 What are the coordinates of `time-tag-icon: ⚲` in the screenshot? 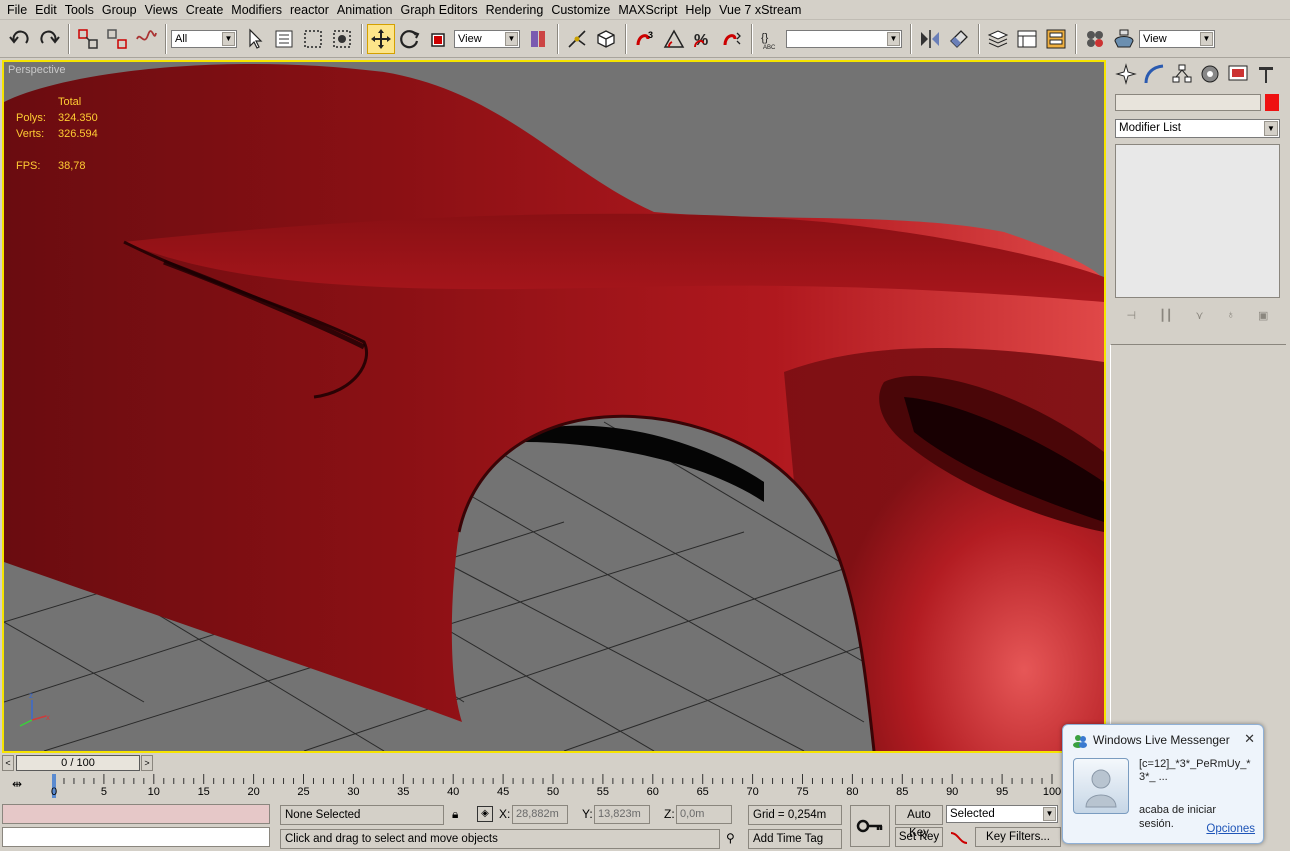 It's located at (730, 838).